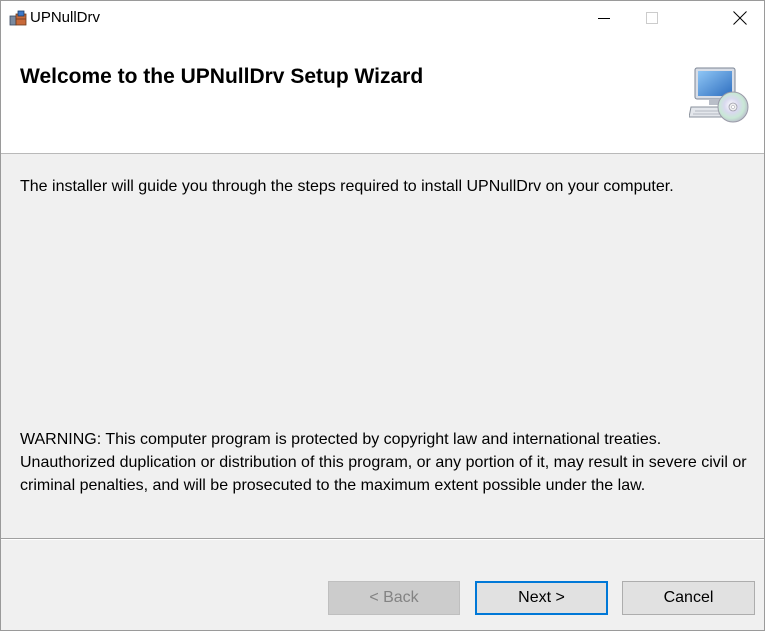  I want to click on maximize-icon, so click(652, 18).